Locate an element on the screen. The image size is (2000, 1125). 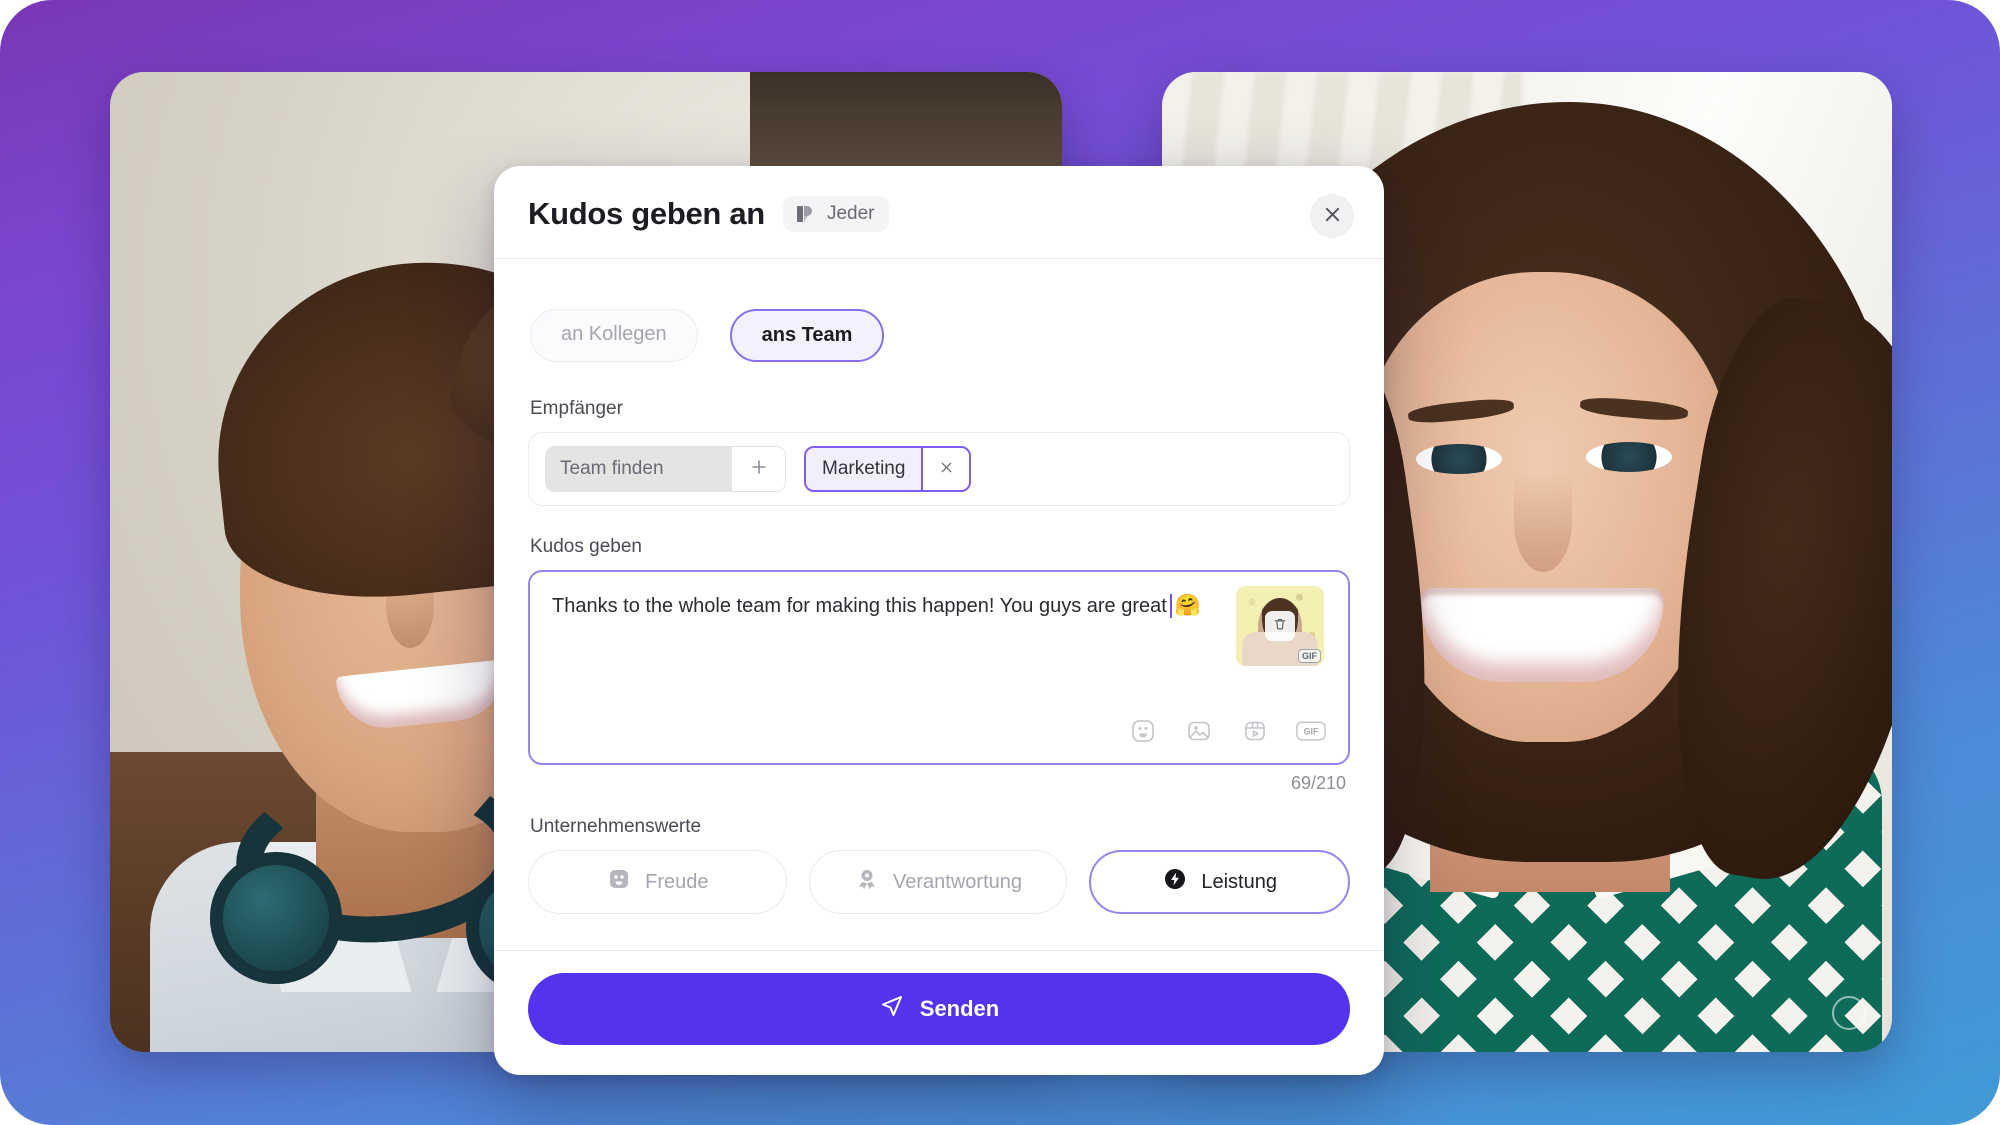
recipient-tag-marketing: Marketing is located at coordinates (888, 469).